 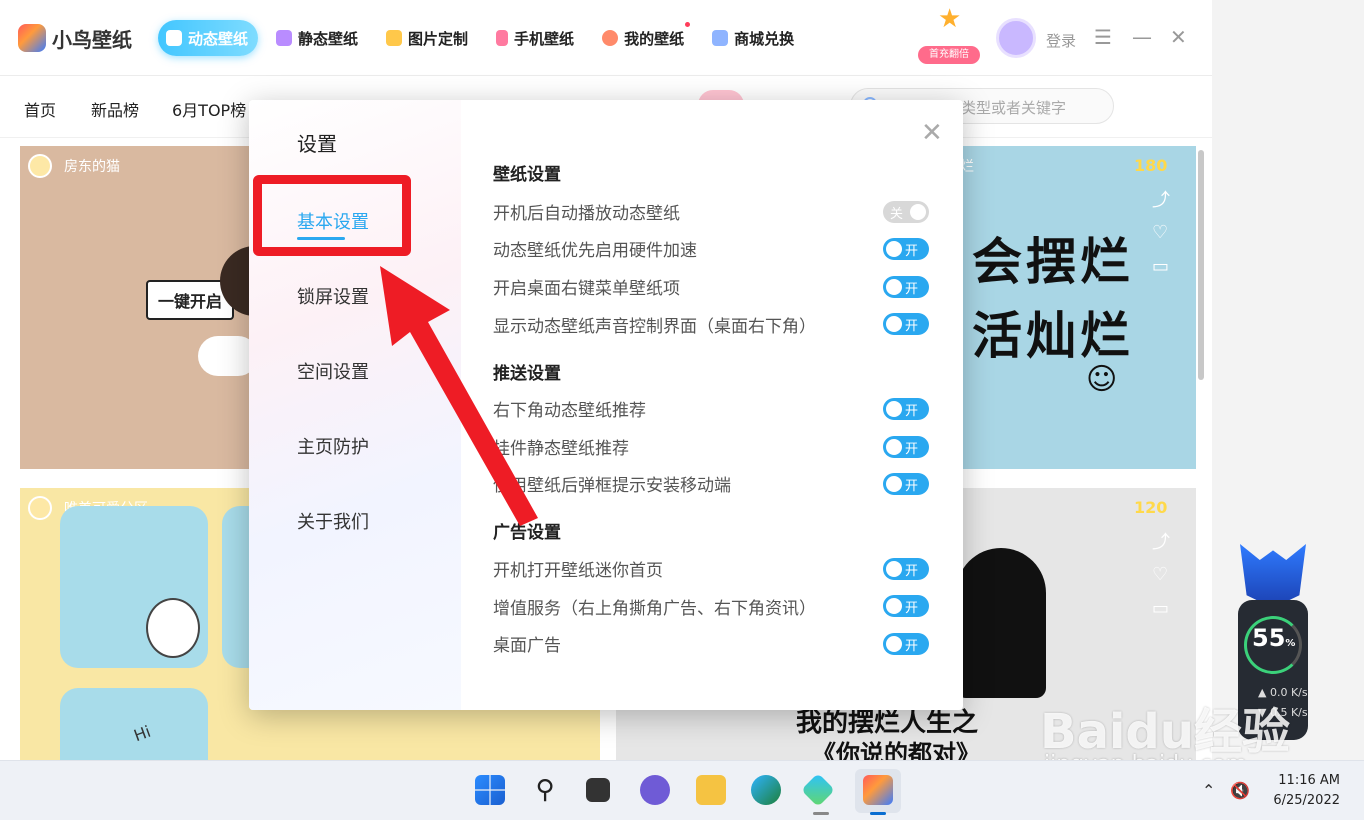 I want to click on toggle-state: 关, so click(x=897, y=214).